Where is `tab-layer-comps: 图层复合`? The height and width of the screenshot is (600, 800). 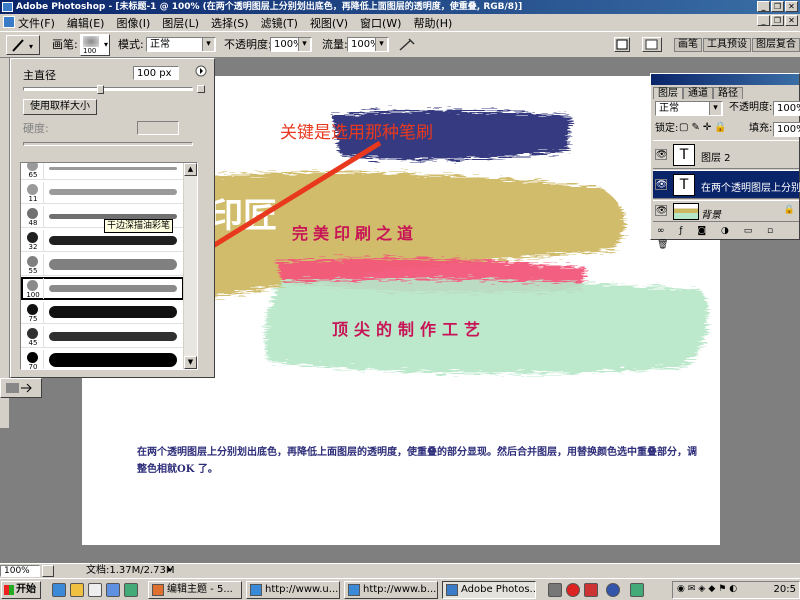
tab-layer-comps: 图层复合 is located at coordinates (776, 45).